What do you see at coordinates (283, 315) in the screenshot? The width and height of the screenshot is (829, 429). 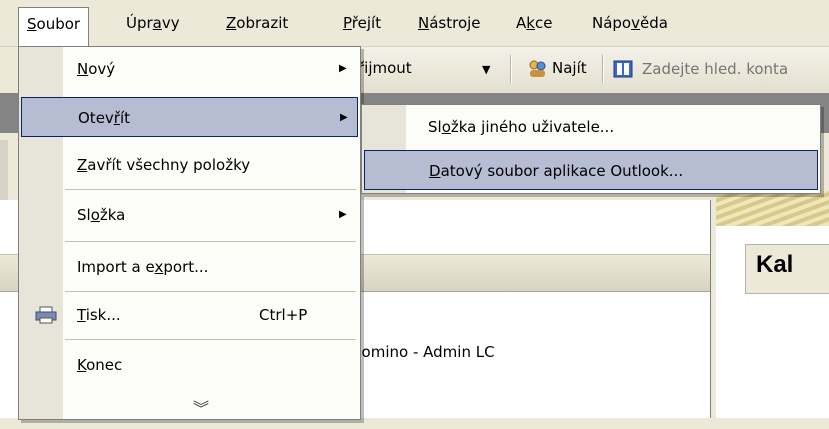 I see `print-shortcut: Ctrl+P` at bounding box center [283, 315].